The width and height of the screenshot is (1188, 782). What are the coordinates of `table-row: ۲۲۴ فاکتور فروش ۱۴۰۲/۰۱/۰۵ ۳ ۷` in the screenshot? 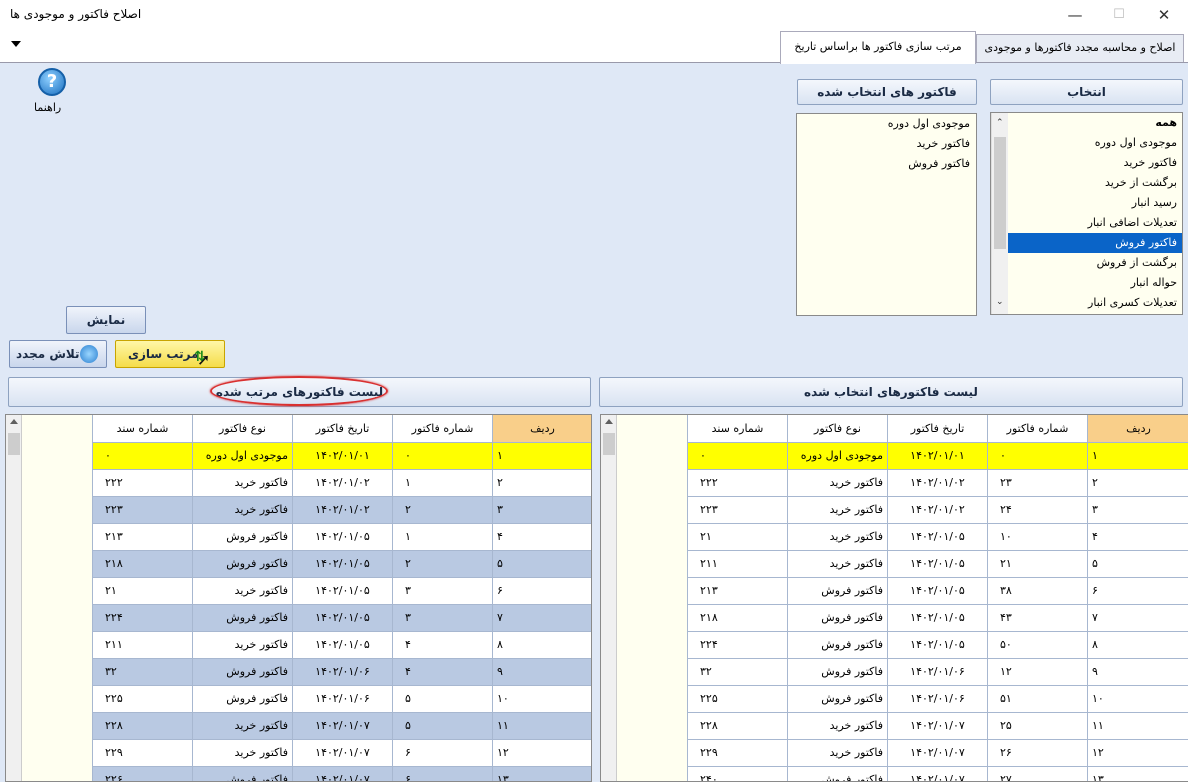 It's located at (341, 617).